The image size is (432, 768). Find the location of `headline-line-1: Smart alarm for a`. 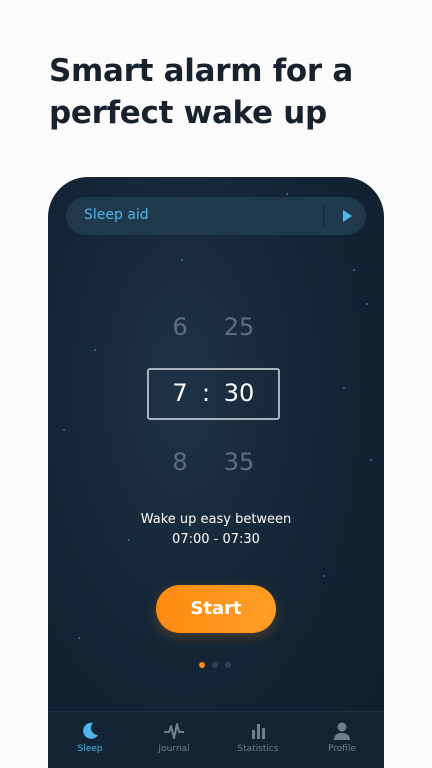

headline-line-1: Smart alarm for a is located at coordinates (201, 71).